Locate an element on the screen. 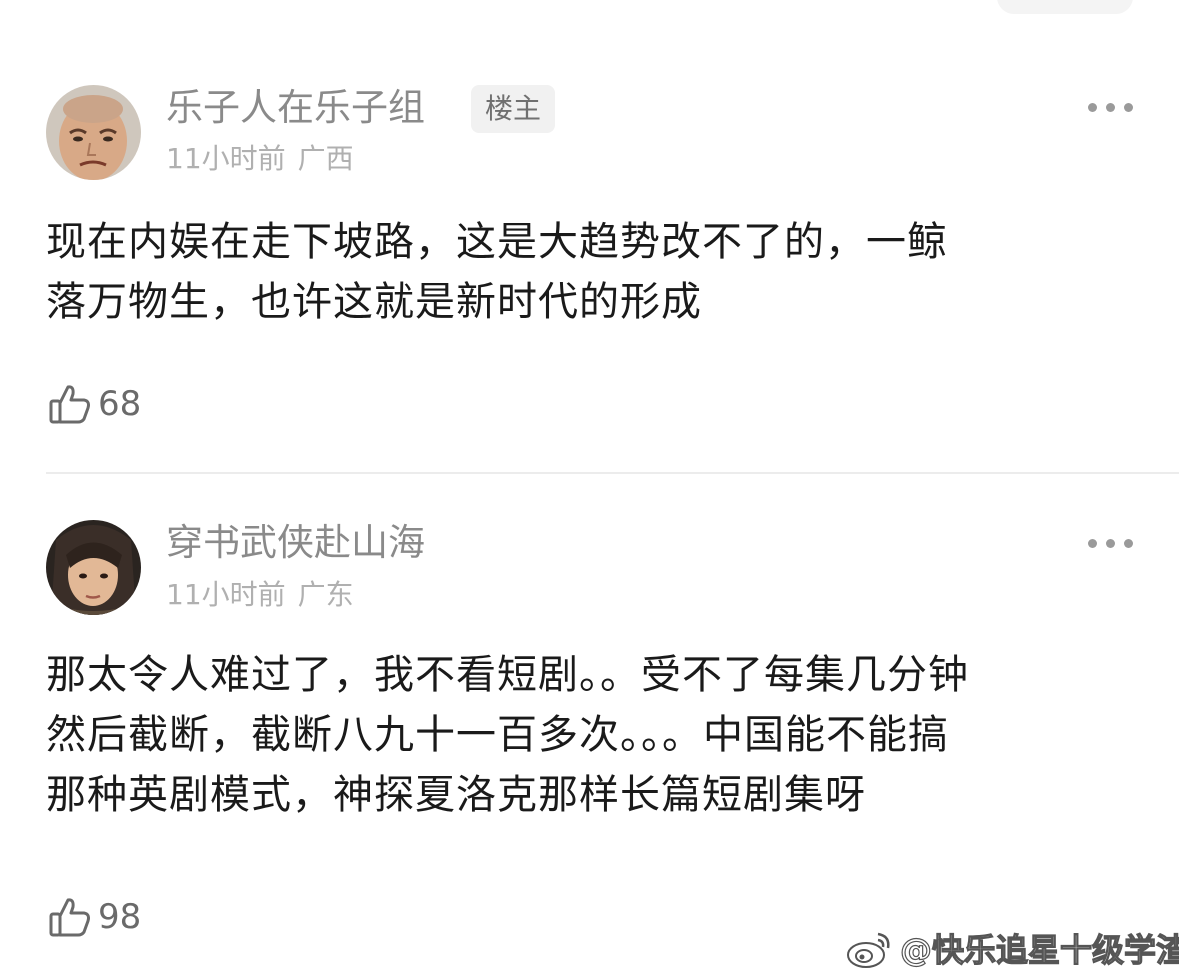  like-count: 68 is located at coordinates (120, 404).